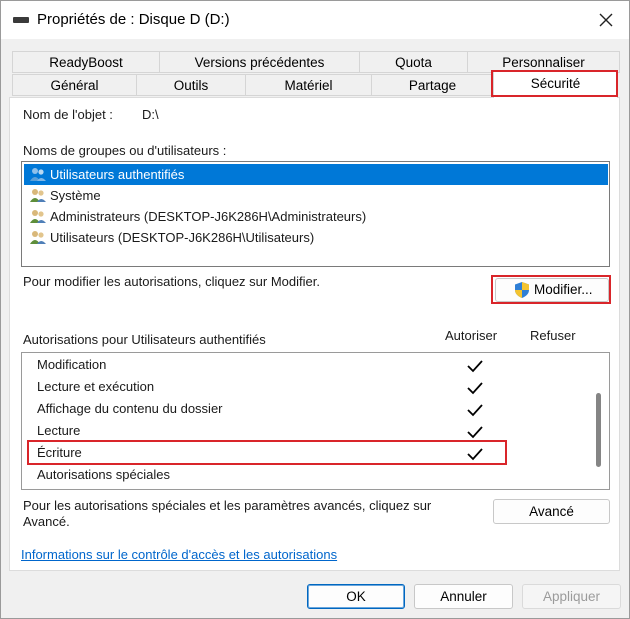 The width and height of the screenshot is (630, 619). What do you see at coordinates (259, 62) in the screenshot?
I see `tab-versions-precedentes: Versions précédentes` at bounding box center [259, 62].